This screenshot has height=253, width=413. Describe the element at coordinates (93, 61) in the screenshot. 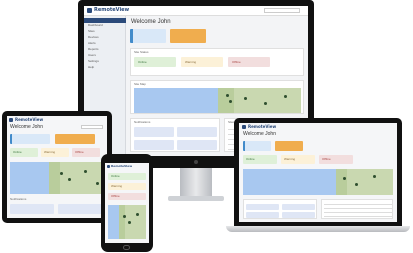

I see `sidebar-item-settings: Settings` at that location.